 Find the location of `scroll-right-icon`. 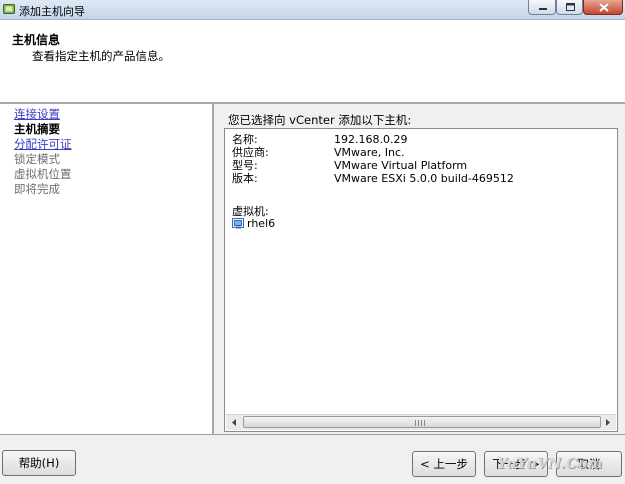

scroll-right-icon is located at coordinates (608, 422).